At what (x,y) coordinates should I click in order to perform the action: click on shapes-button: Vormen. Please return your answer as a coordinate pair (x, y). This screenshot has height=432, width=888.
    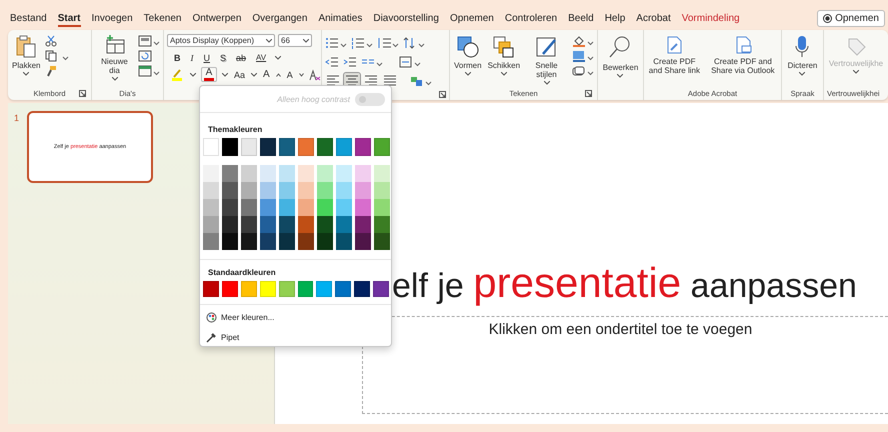
    Looking at the image, I should click on (468, 55).